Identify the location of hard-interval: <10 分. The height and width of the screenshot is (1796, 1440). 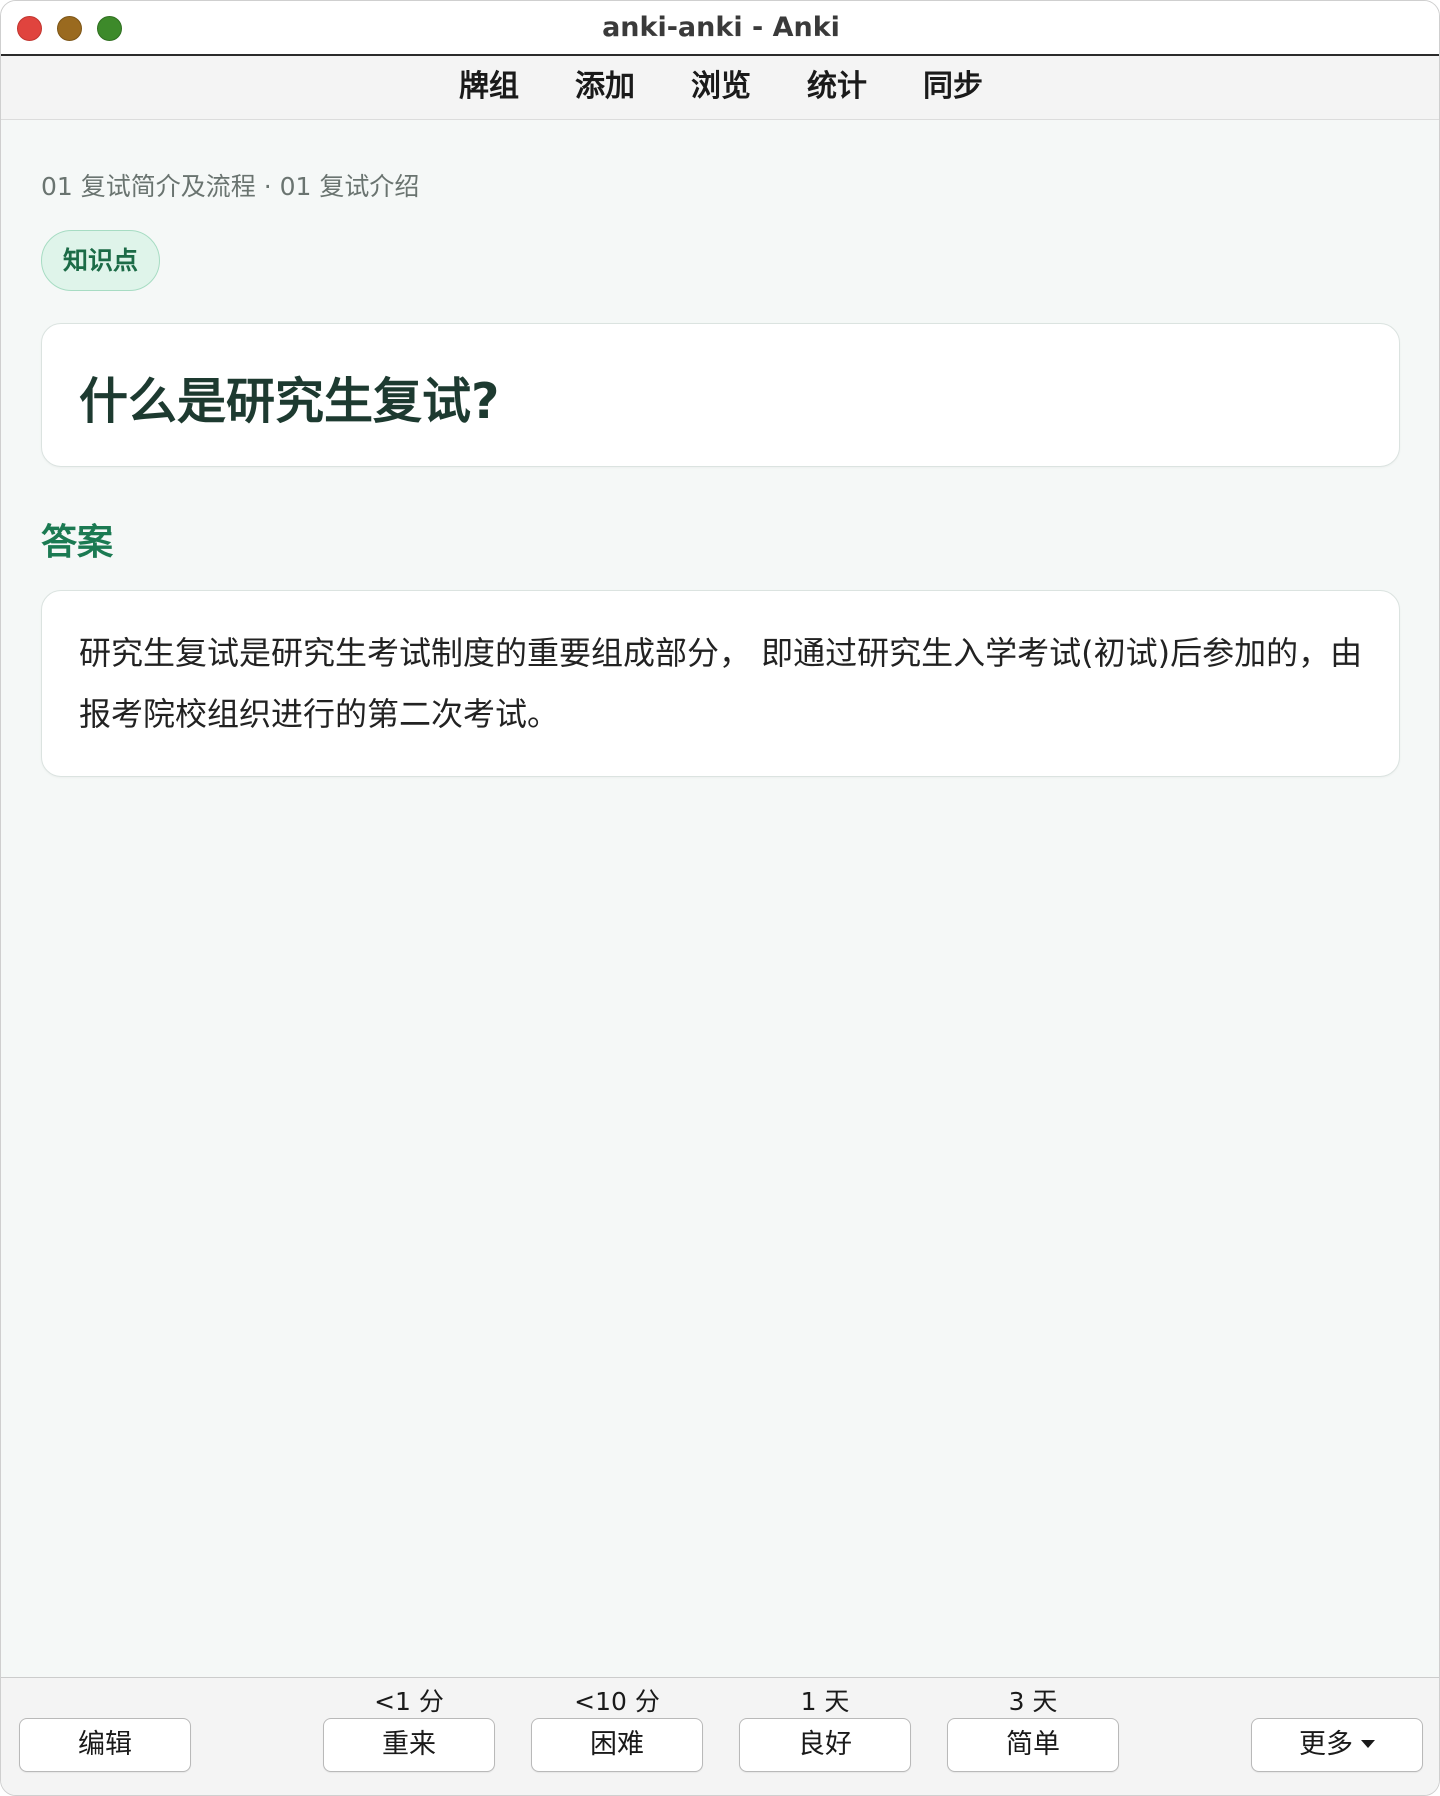
(617, 1701).